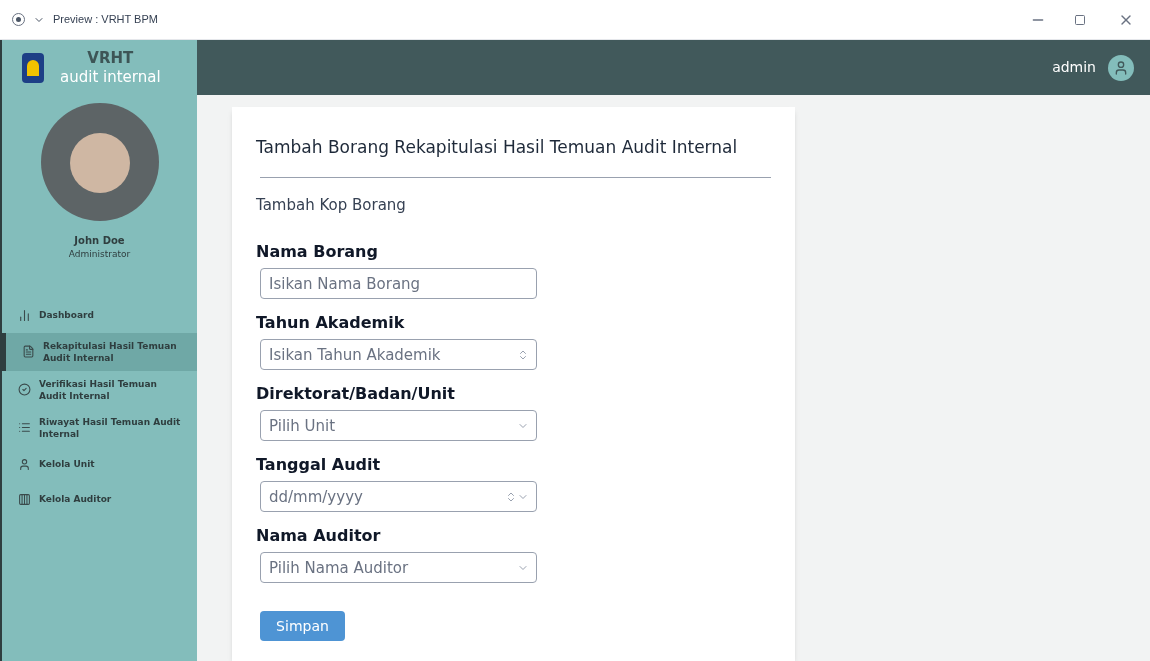 The height and width of the screenshot is (661, 1150). What do you see at coordinates (99, 241) in the screenshot?
I see `user-name: John Doe` at bounding box center [99, 241].